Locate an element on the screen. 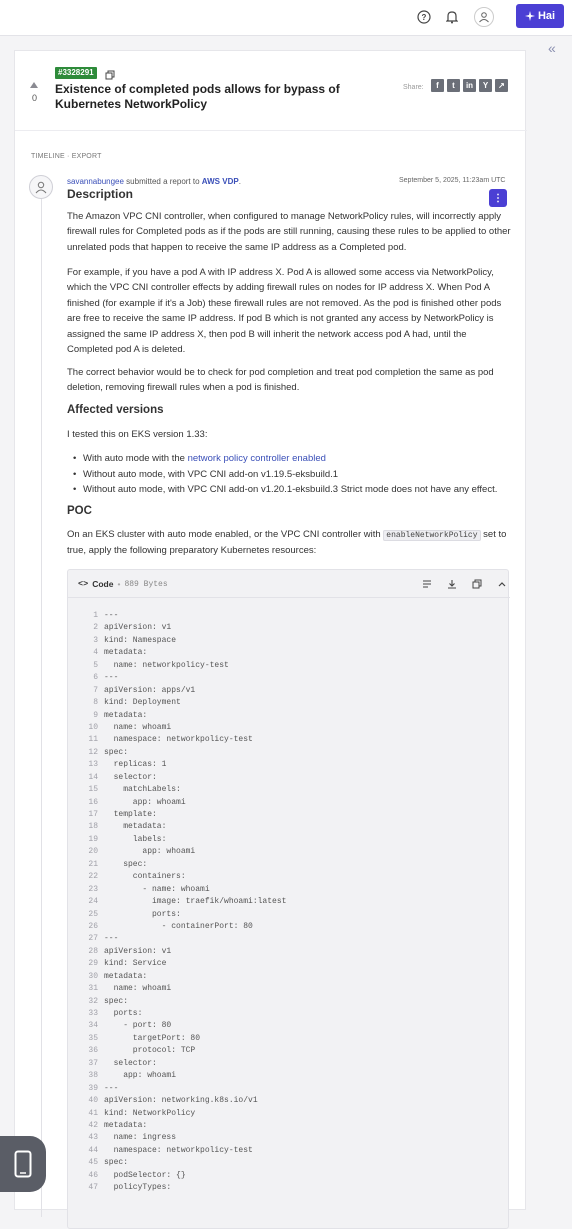 This screenshot has width=572, height=1229. floating-tablet-button is located at coordinates (23, 1164).